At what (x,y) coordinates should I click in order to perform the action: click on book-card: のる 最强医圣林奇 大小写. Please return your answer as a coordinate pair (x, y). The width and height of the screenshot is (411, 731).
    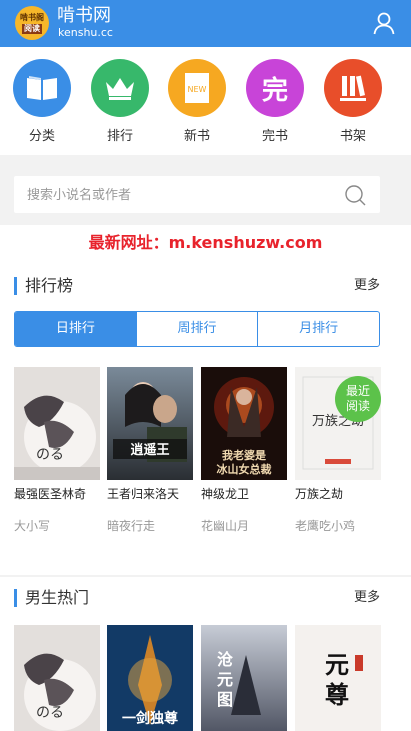
    Looking at the image, I should click on (57, 450).